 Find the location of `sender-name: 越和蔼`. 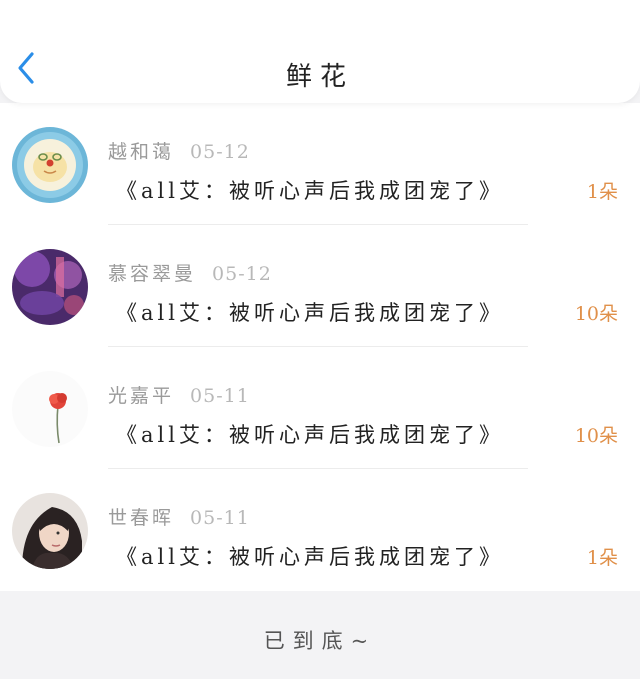

sender-name: 越和蔼 is located at coordinates (141, 152).